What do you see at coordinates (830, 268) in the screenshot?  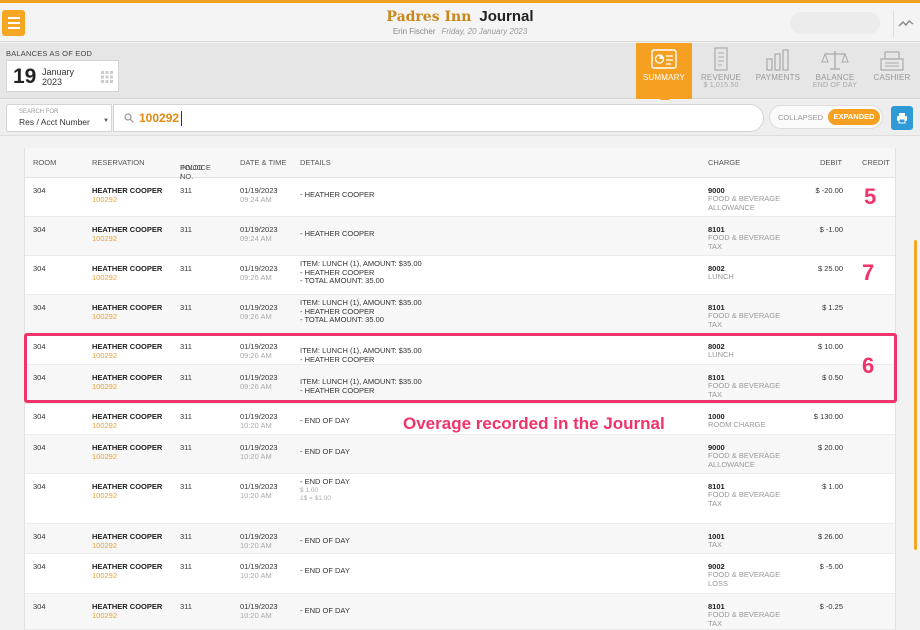 I see `cell-debit: $ 25.00` at bounding box center [830, 268].